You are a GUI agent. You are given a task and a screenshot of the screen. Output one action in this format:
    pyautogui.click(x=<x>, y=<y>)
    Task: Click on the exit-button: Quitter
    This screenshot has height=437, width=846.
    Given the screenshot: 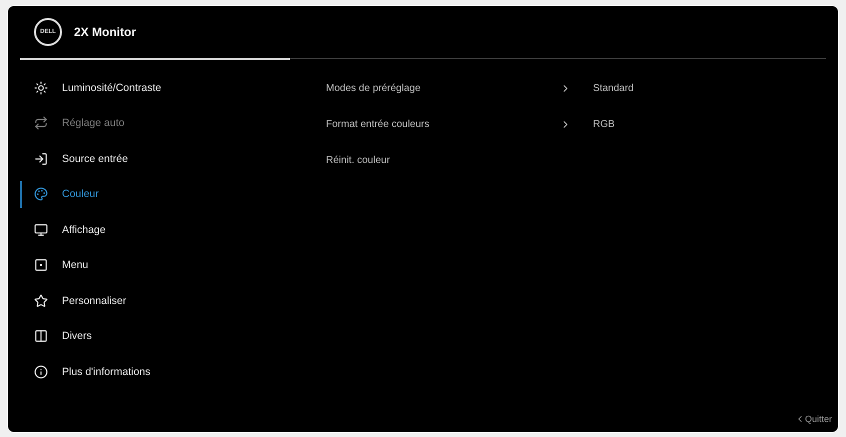 What is the action you would take?
    pyautogui.click(x=813, y=419)
    